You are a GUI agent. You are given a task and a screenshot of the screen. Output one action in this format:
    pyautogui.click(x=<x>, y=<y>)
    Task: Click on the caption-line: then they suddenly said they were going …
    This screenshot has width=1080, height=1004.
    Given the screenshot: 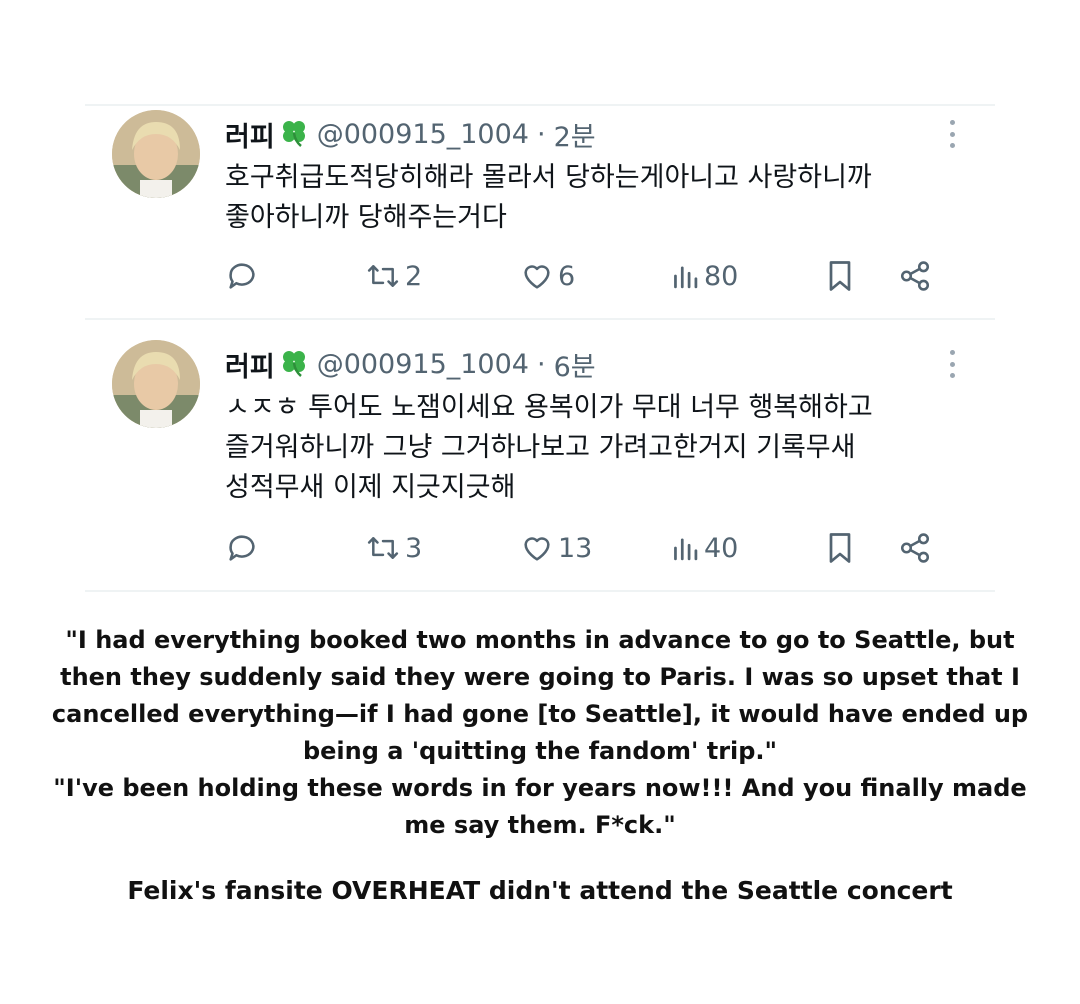 What is the action you would take?
    pyautogui.click(x=540, y=677)
    